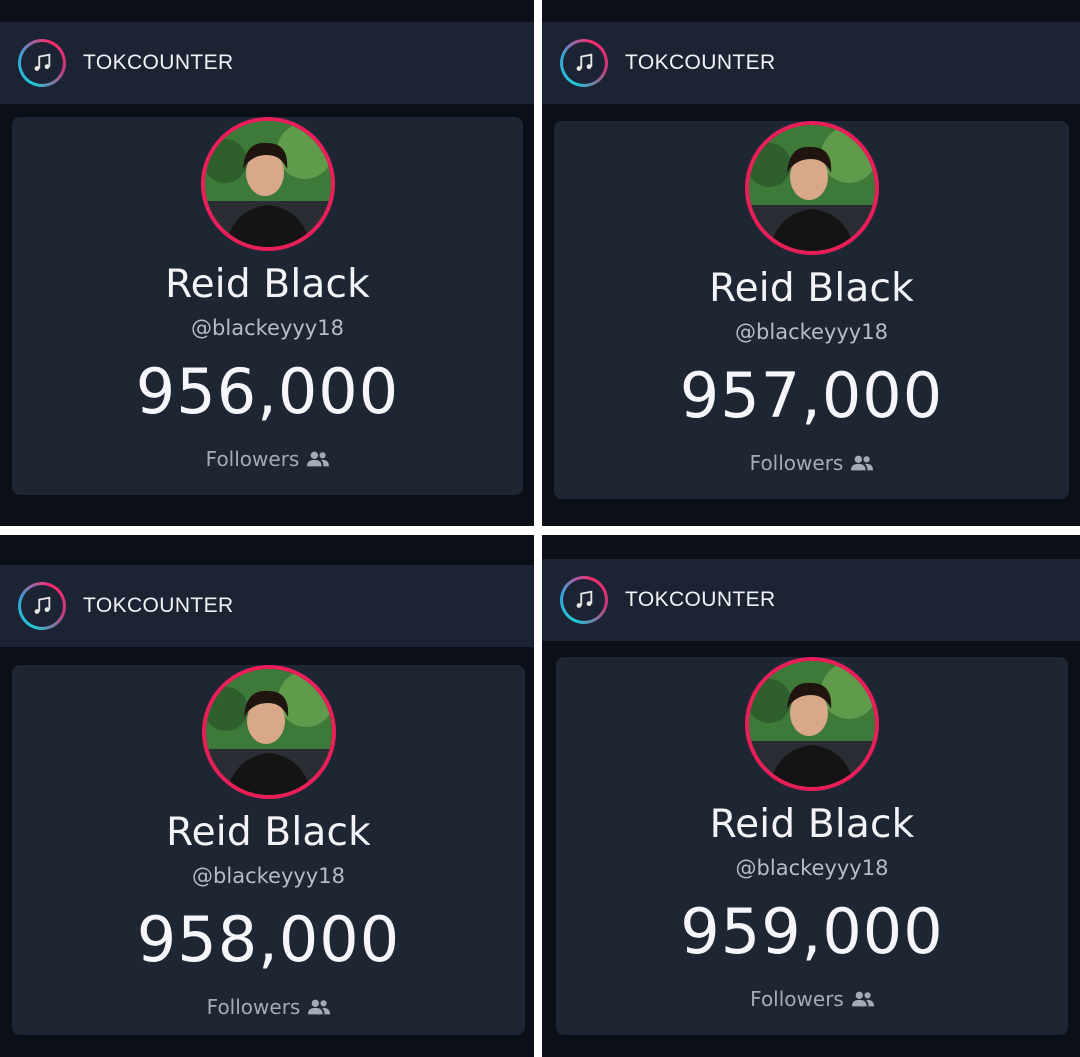 Image resolution: width=1080 pixels, height=1057 pixels. Describe the element at coordinates (268, 939) in the screenshot. I see `follower-count: 958,000` at that location.